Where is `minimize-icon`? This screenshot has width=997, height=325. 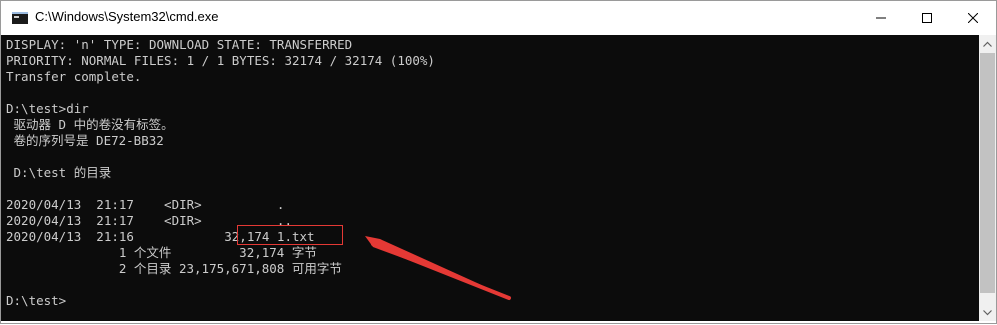 minimize-icon is located at coordinates (881, 18).